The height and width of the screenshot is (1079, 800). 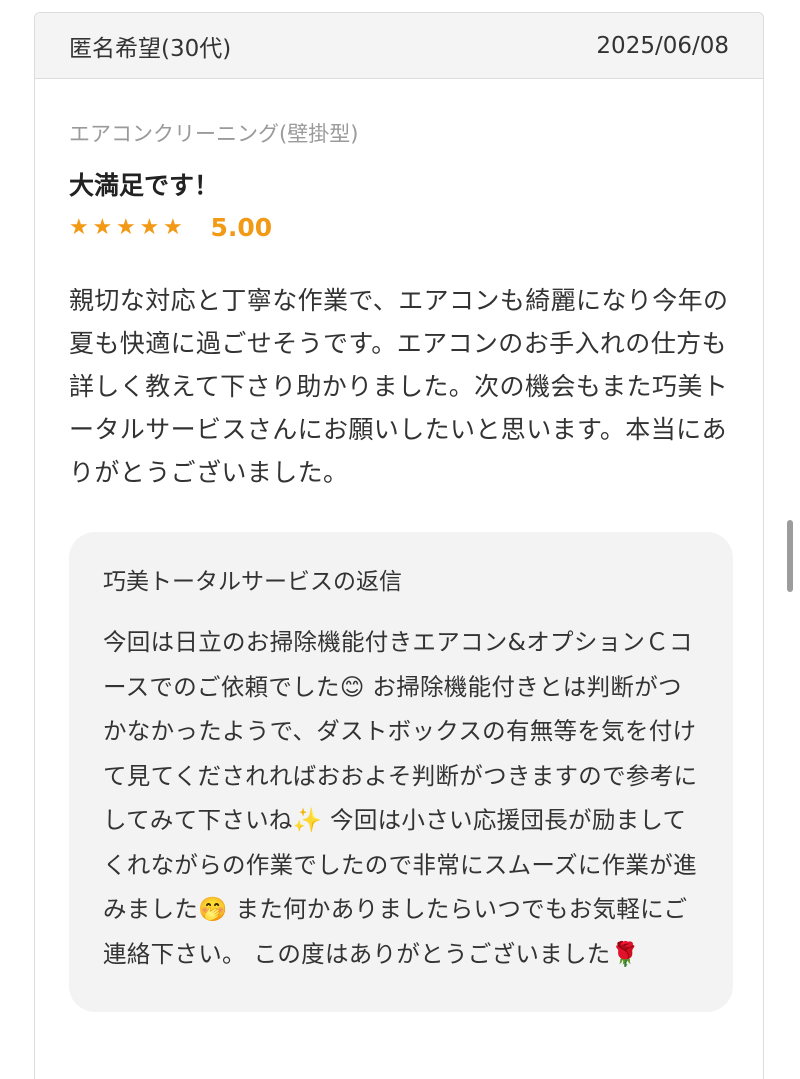 What do you see at coordinates (399, 46) in the screenshot?
I see `review-header: 匿名希望(30代) 2025/06/08` at bounding box center [399, 46].